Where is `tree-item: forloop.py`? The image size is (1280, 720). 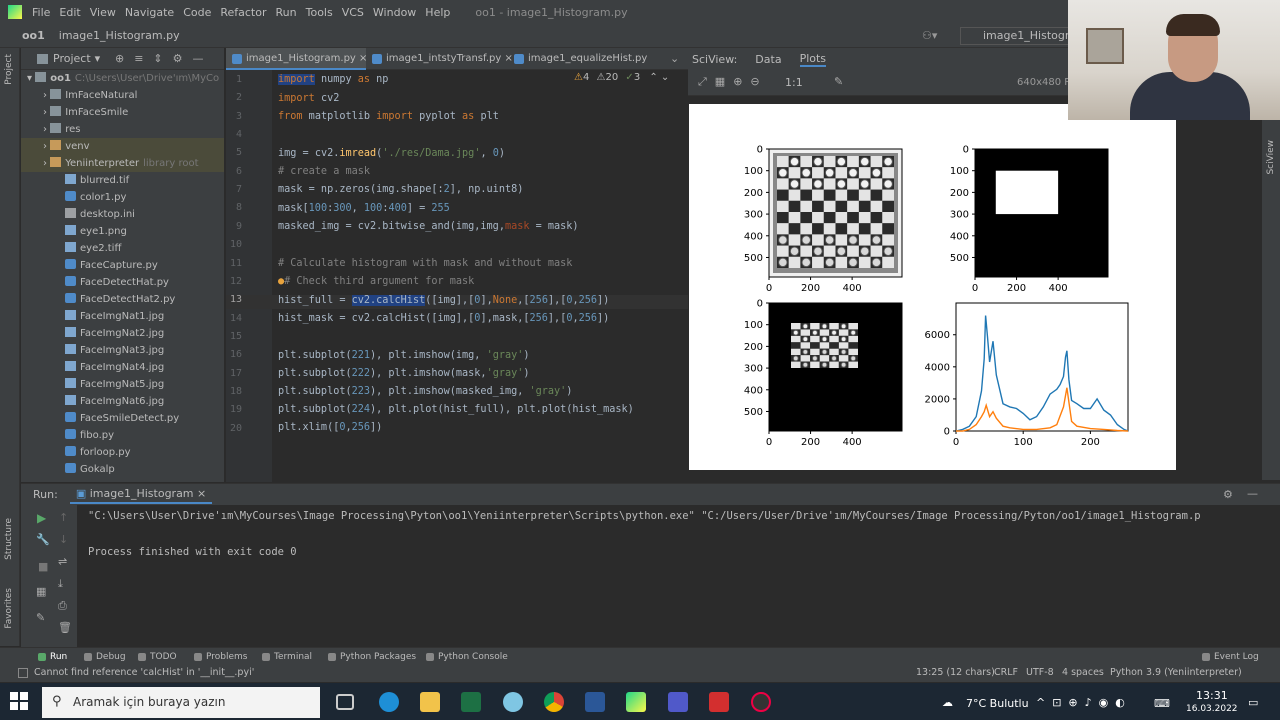 tree-item: forloop.py is located at coordinates (122, 452).